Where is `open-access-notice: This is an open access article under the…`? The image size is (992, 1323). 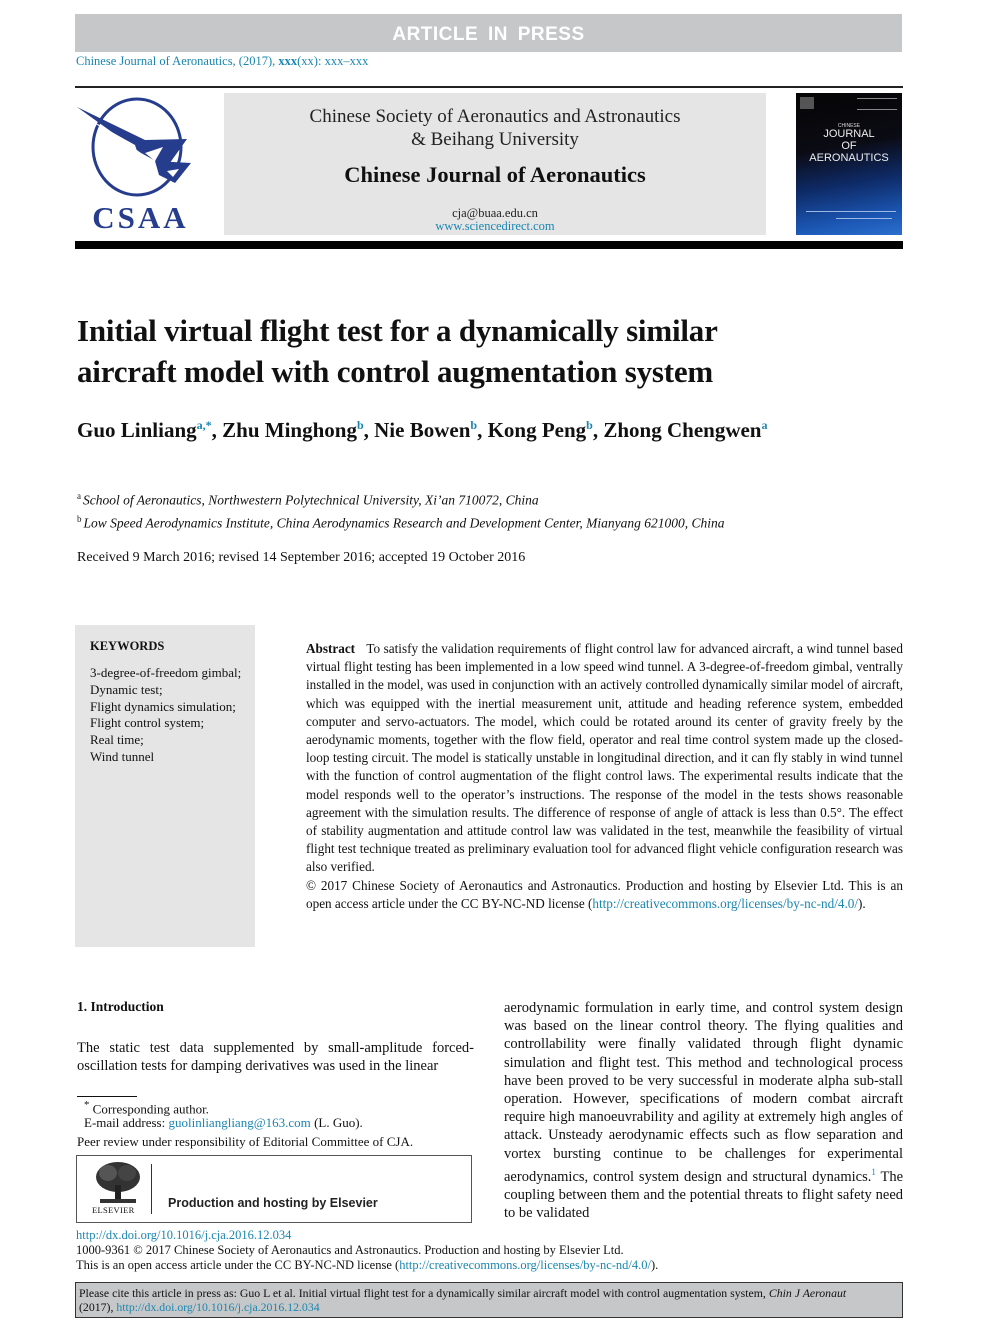 open-access-notice: This is an open access article under the… is located at coordinates (367, 1265).